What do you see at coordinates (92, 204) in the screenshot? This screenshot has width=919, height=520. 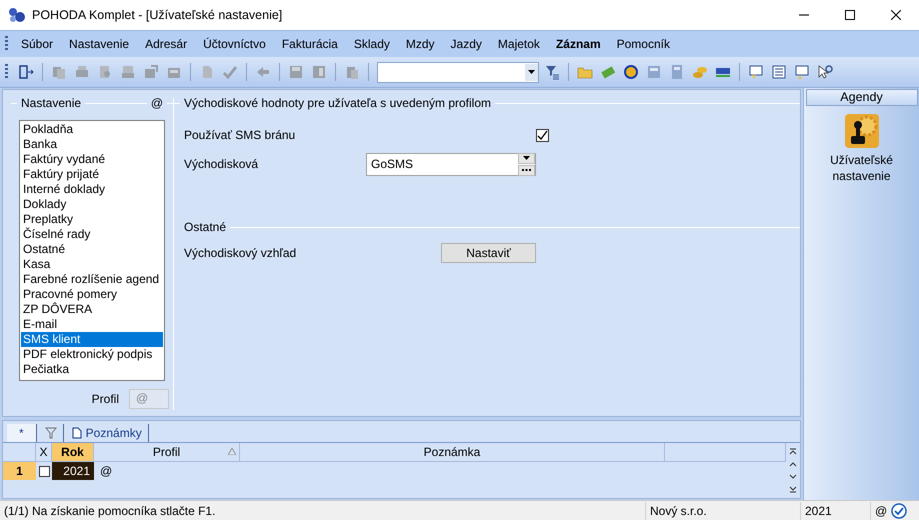 I see `list-item: Doklady` at bounding box center [92, 204].